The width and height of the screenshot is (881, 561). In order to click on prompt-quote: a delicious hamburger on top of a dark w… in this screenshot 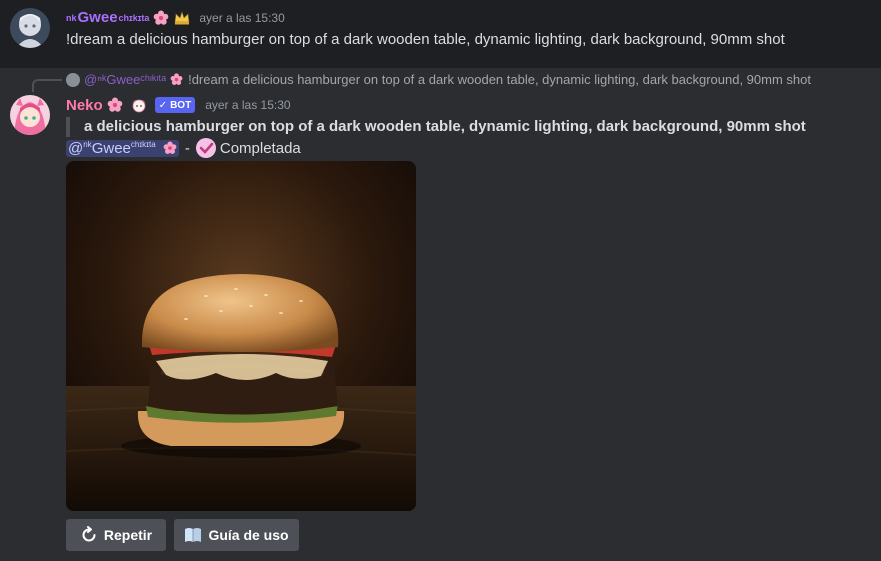, I will do `click(436, 127)`.